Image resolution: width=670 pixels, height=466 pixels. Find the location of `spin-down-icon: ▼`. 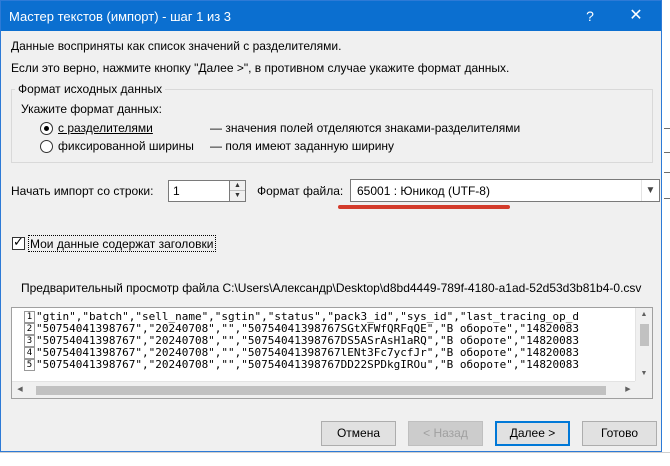

spin-down-icon: ▼ is located at coordinates (237, 196).